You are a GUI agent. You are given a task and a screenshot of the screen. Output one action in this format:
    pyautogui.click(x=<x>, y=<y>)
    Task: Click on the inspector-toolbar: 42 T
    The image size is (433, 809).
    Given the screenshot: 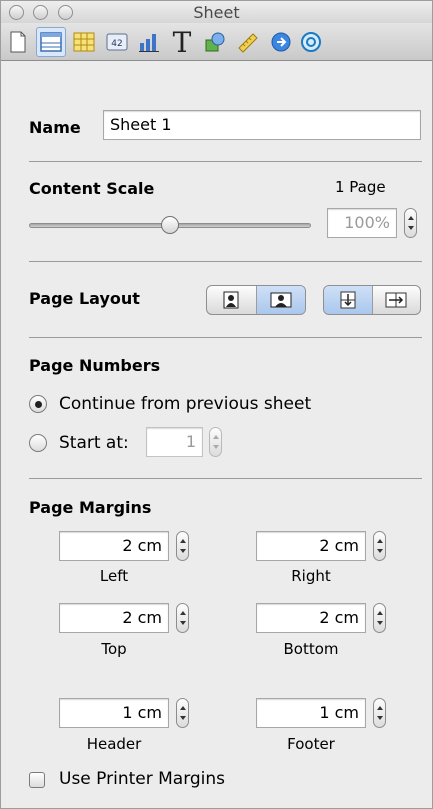 What is the action you would take?
    pyautogui.click(x=216, y=42)
    